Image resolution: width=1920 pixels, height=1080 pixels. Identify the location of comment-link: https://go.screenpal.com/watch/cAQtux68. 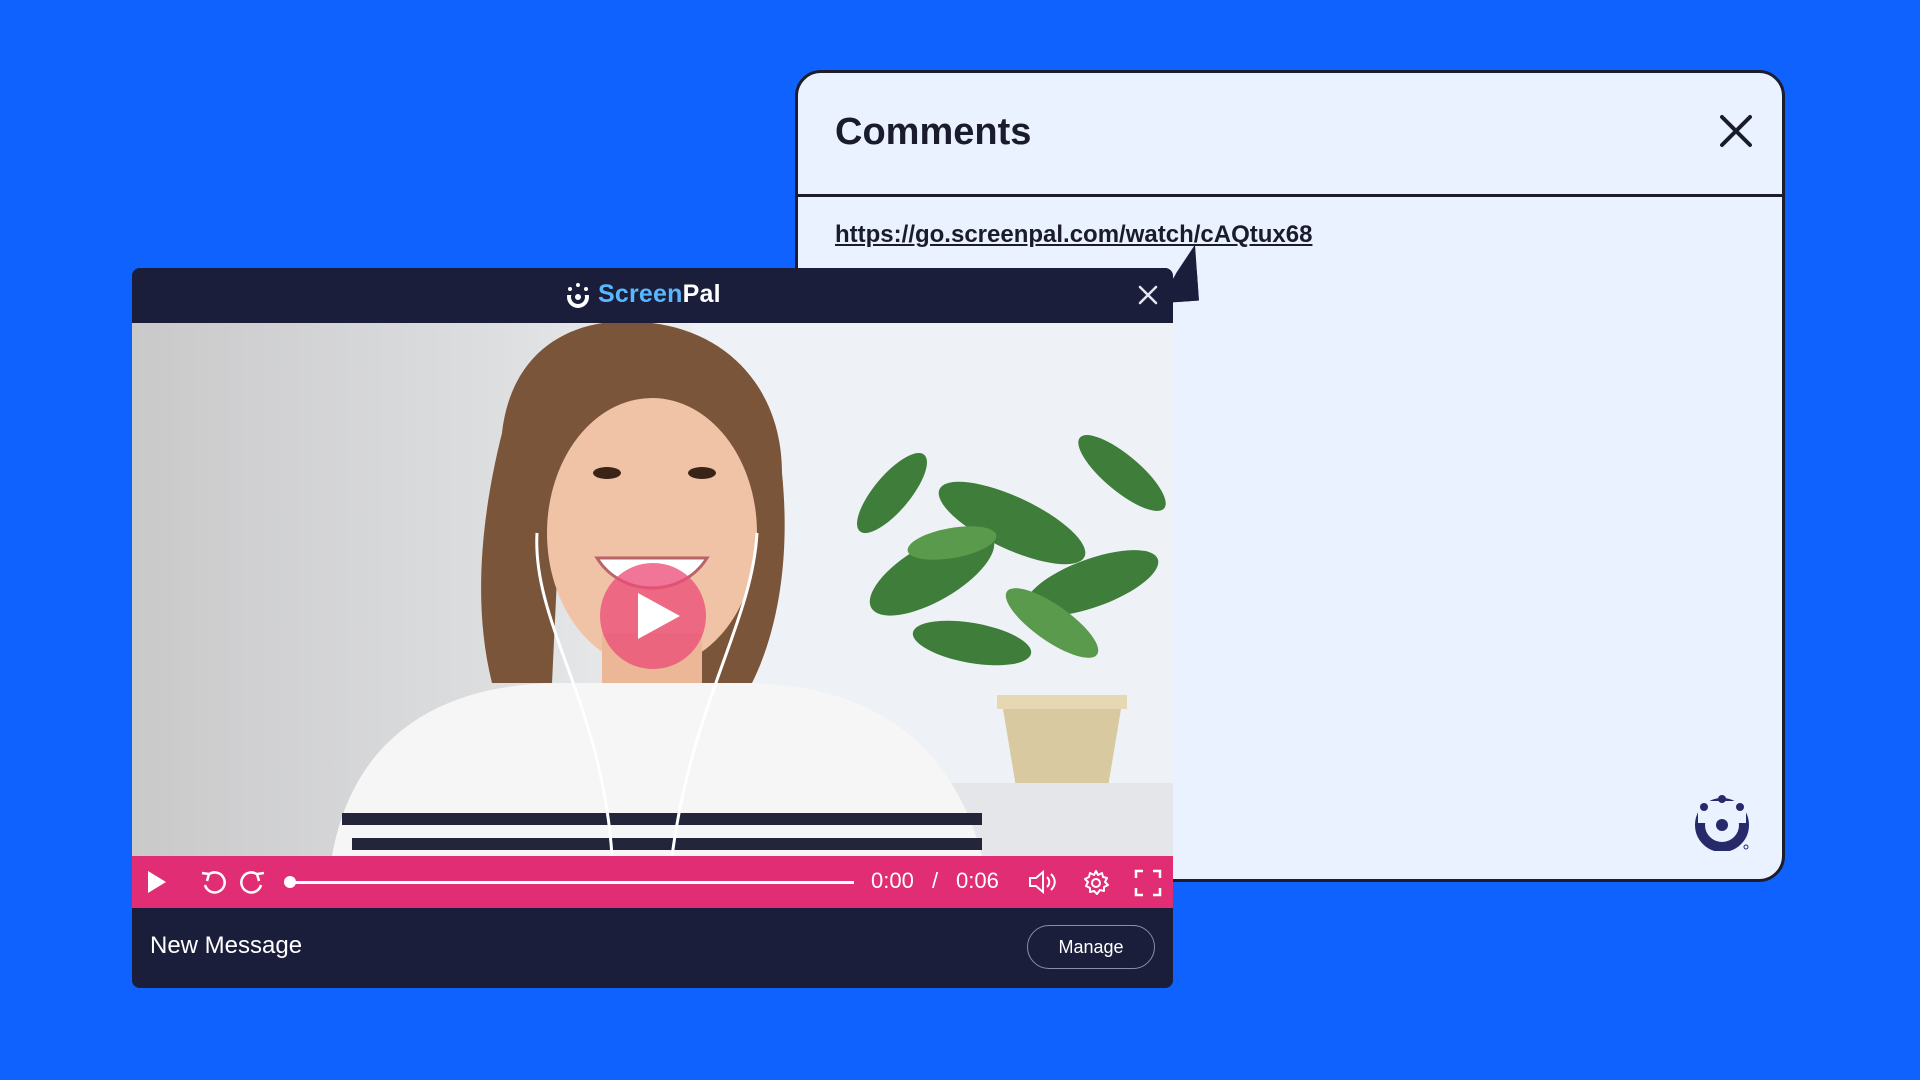
(1073, 235).